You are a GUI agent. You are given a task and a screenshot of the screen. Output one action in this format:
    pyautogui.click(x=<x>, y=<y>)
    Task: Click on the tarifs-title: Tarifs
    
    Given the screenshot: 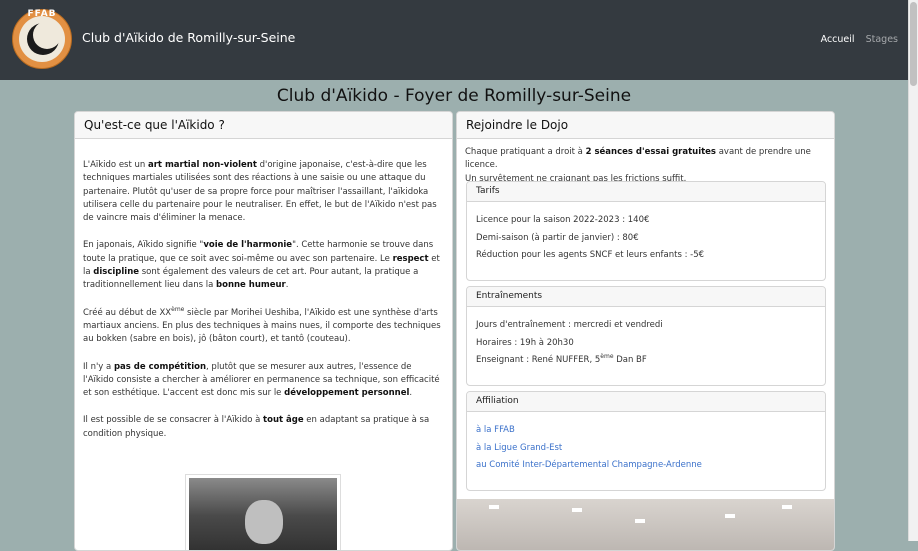 What is the action you would take?
    pyautogui.click(x=646, y=192)
    